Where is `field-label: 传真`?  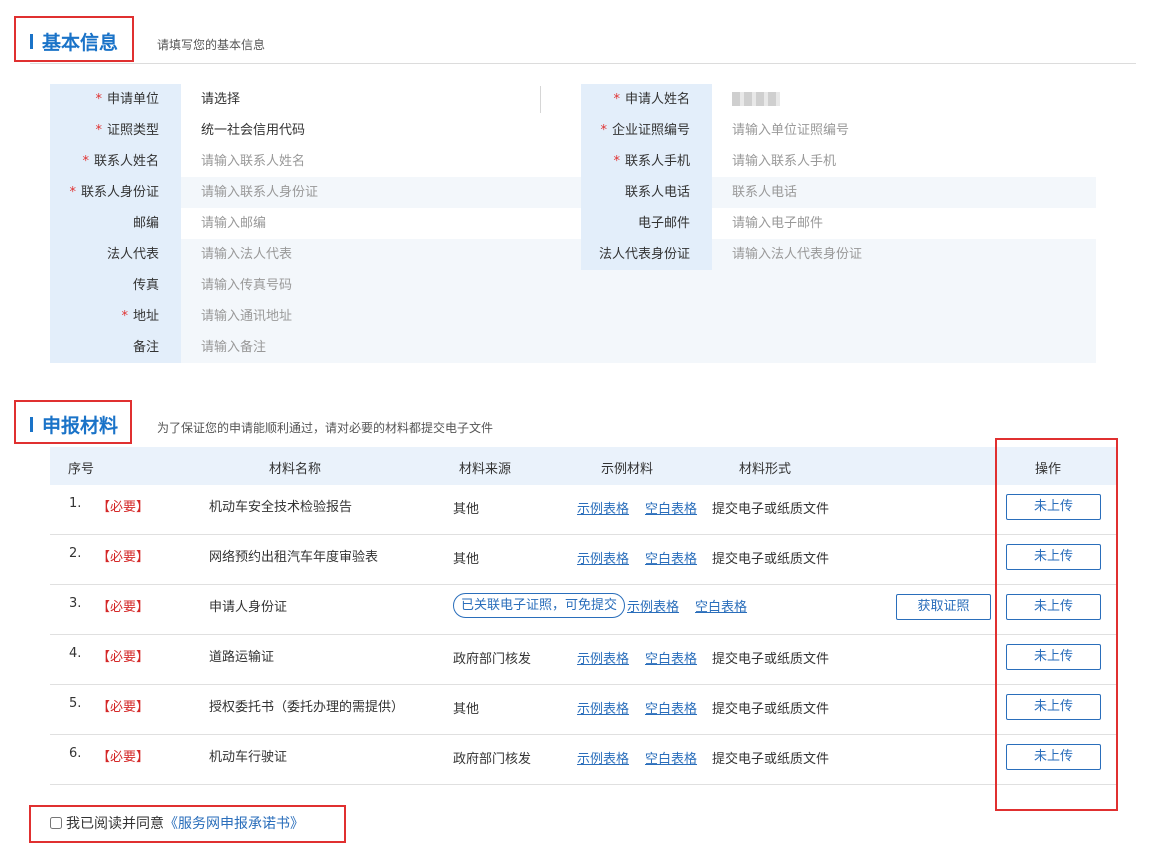 field-label: 传真 is located at coordinates (115, 285).